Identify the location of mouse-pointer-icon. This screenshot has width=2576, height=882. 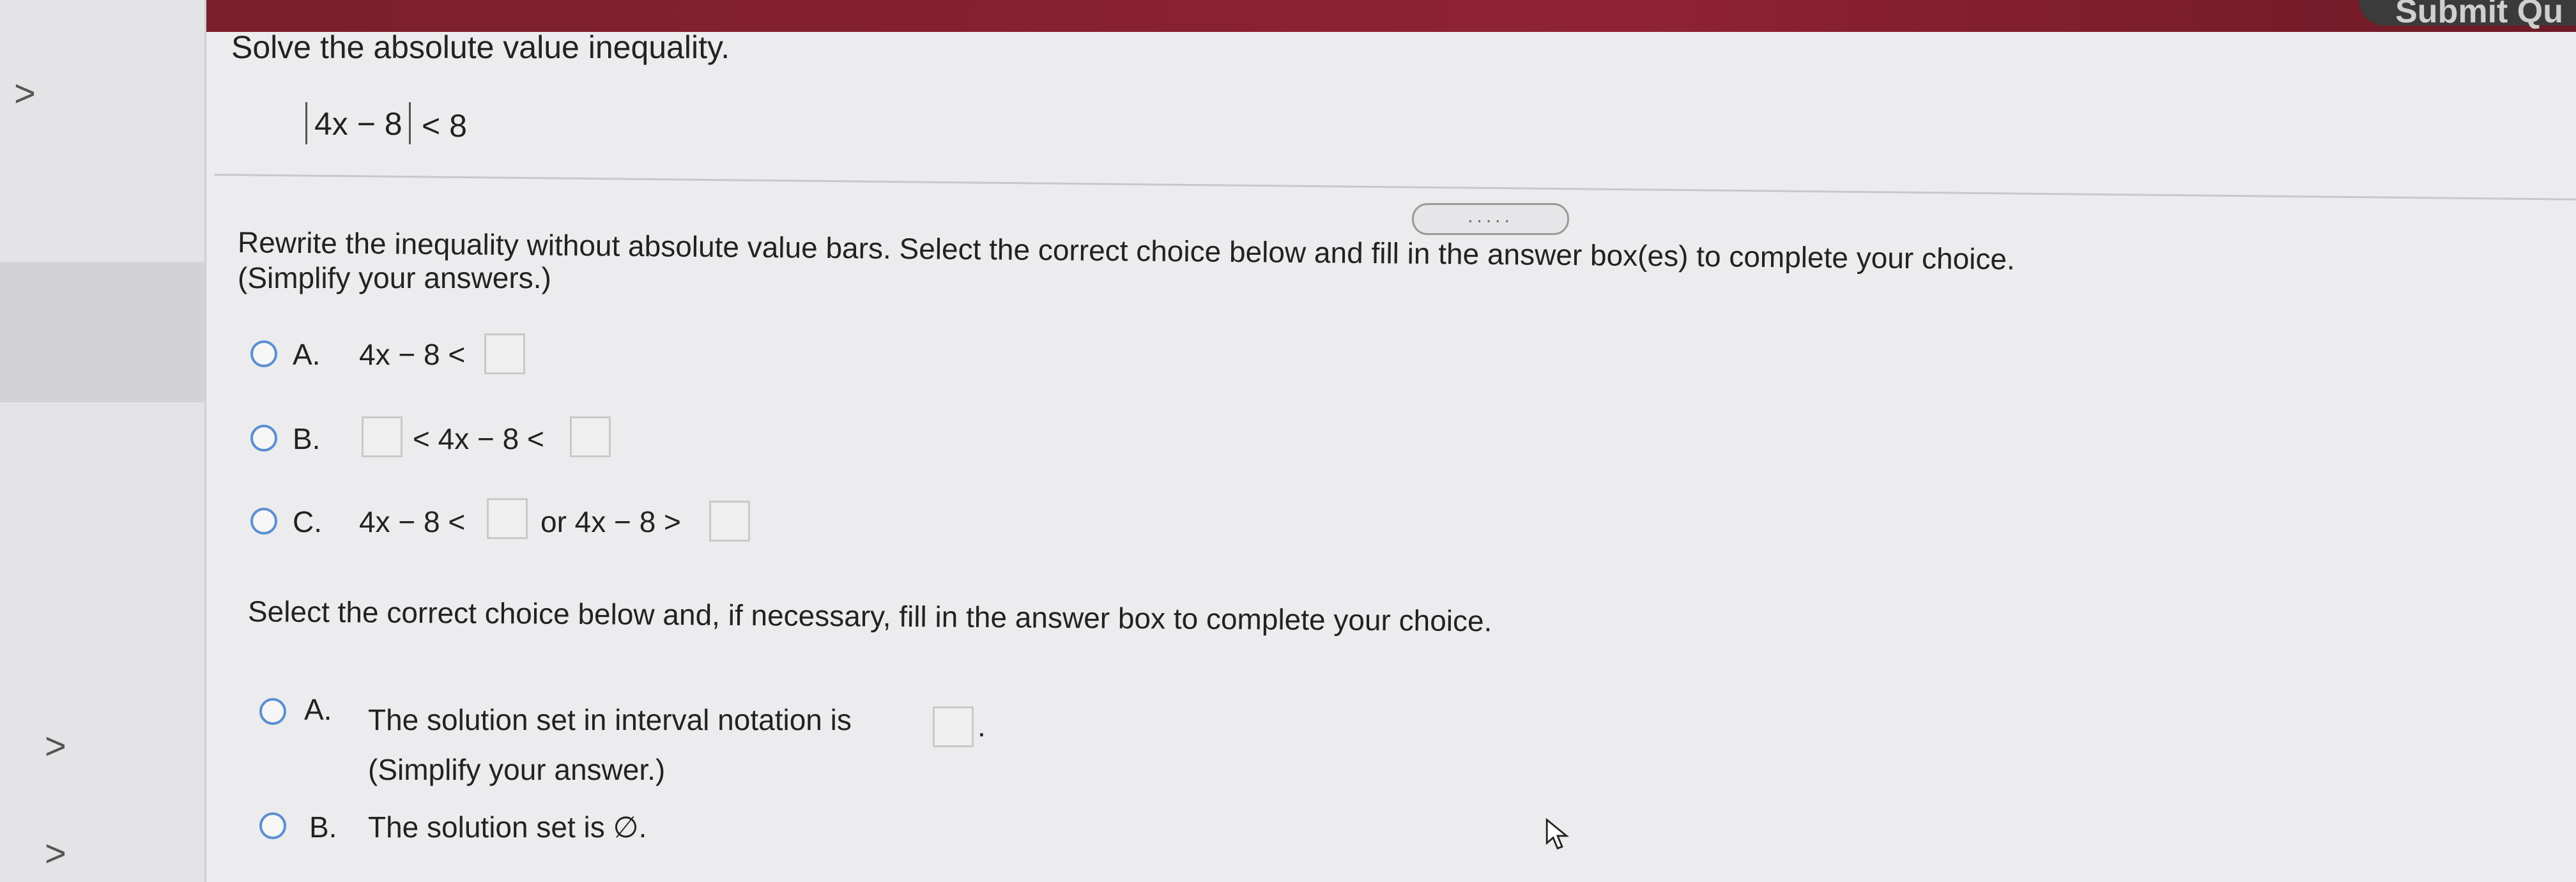
(1557, 833).